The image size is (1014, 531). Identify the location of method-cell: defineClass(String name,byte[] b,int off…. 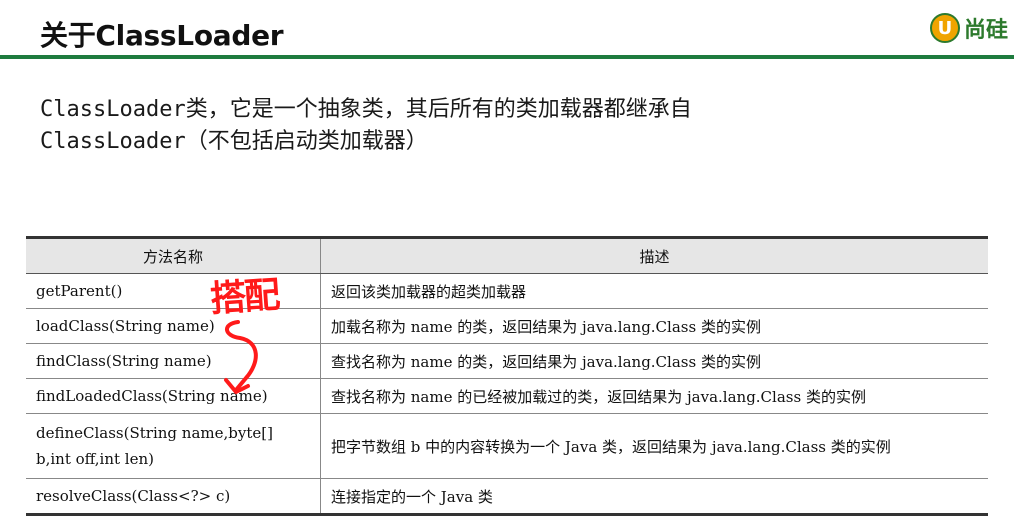
(173, 446).